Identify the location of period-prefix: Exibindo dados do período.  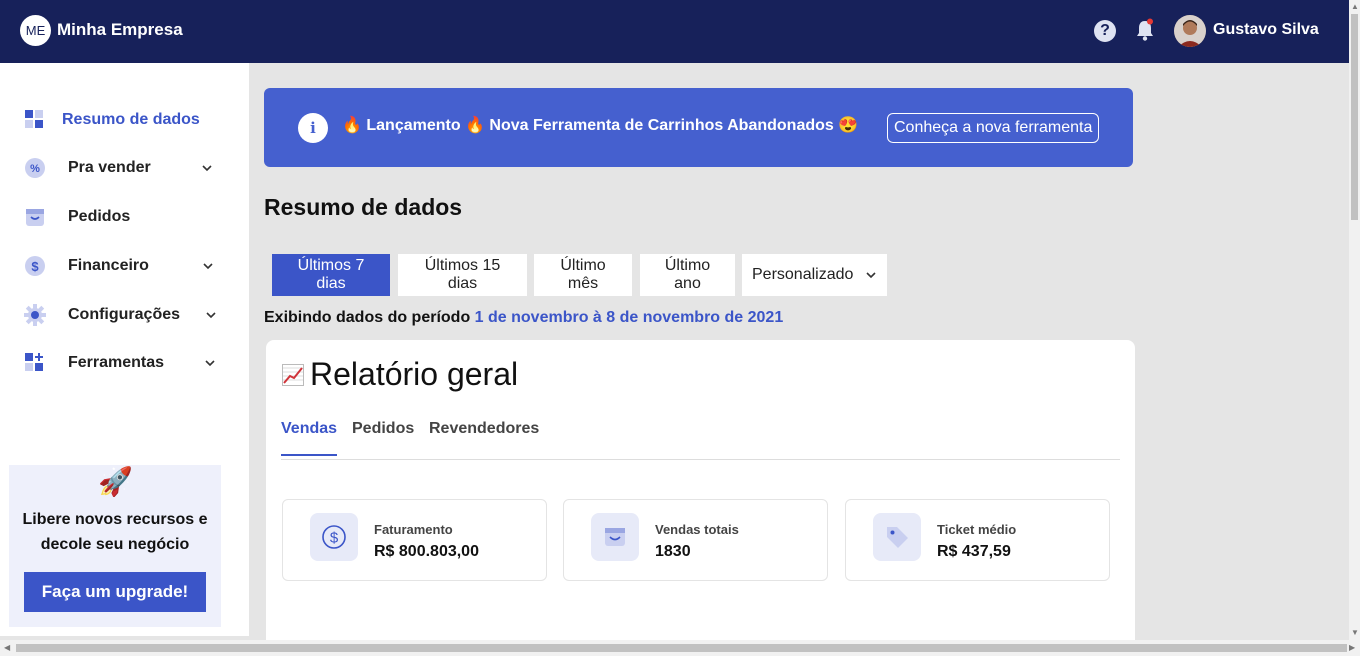
(367, 317).